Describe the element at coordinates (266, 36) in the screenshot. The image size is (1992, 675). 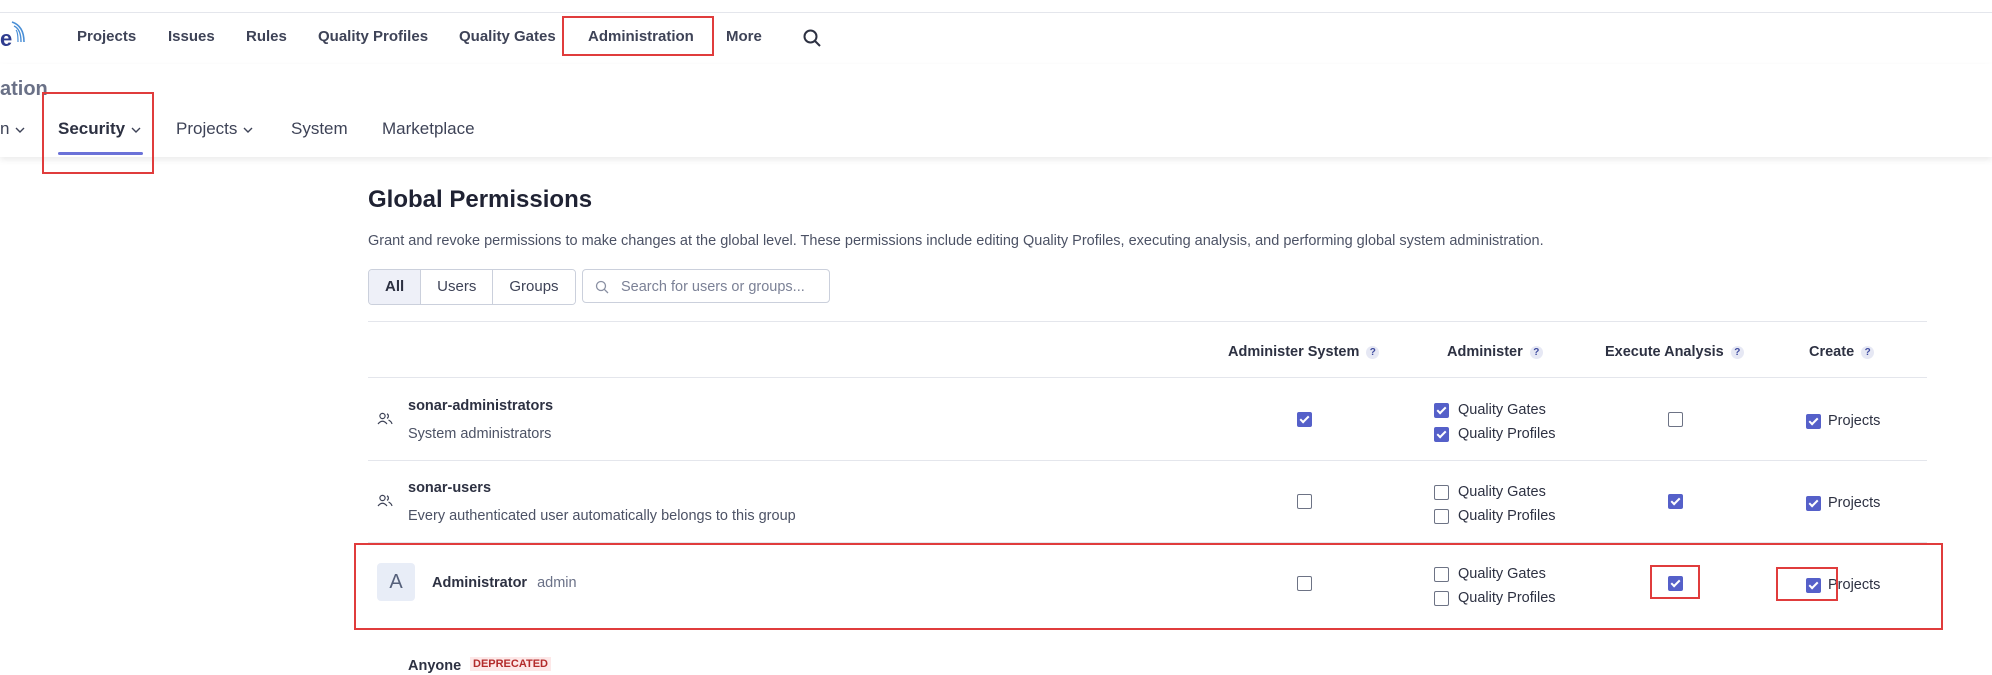
I see `nav-rules: Rules` at that location.